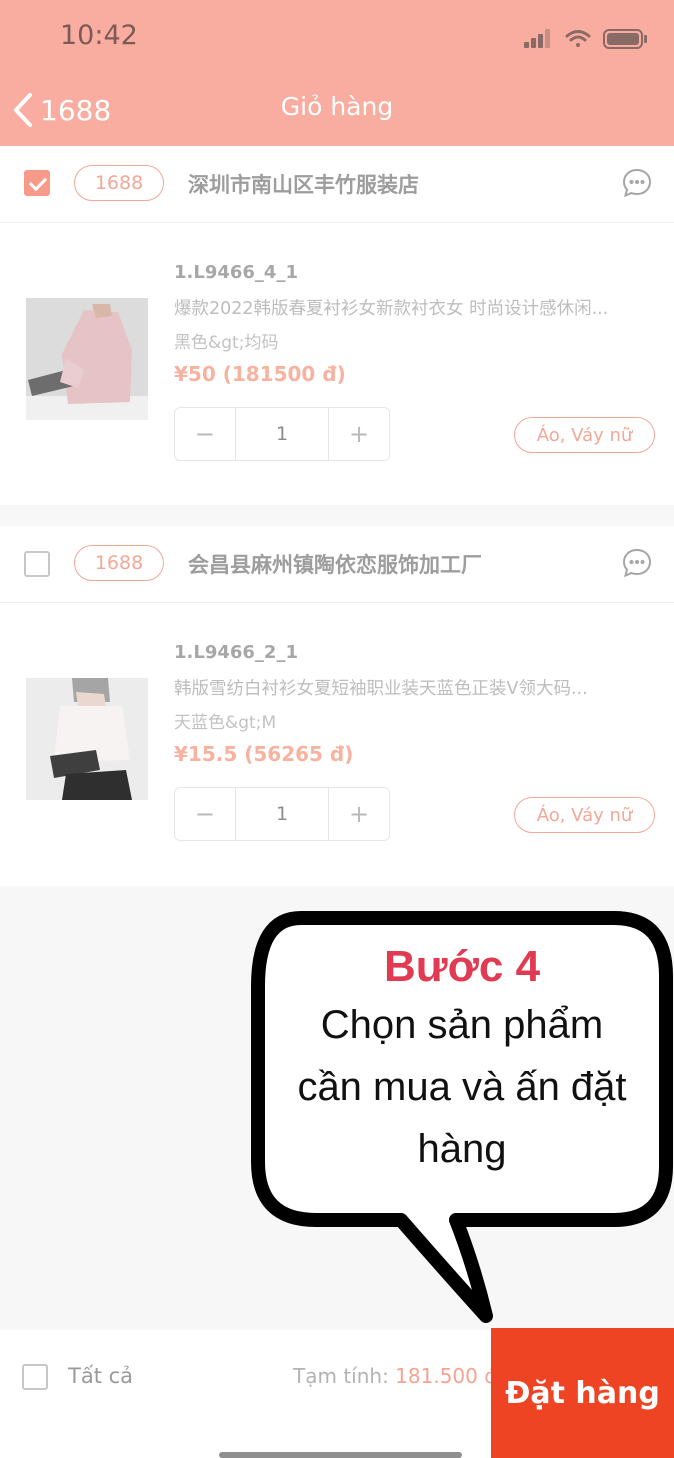 Image resolution: width=674 pixels, height=1458 pixels. I want to click on status-icons, so click(585, 39).